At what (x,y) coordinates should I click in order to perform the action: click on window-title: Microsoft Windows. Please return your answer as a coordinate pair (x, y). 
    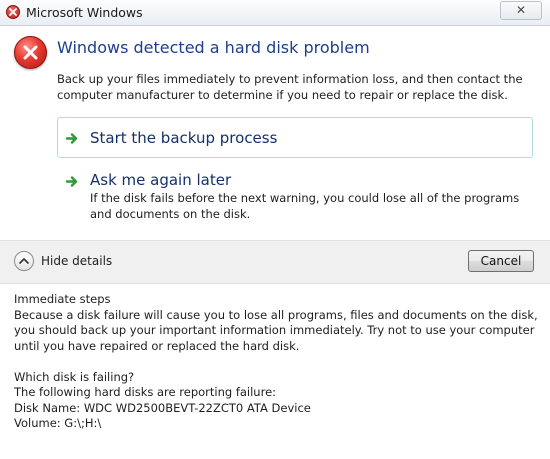
    Looking at the image, I should click on (84, 12).